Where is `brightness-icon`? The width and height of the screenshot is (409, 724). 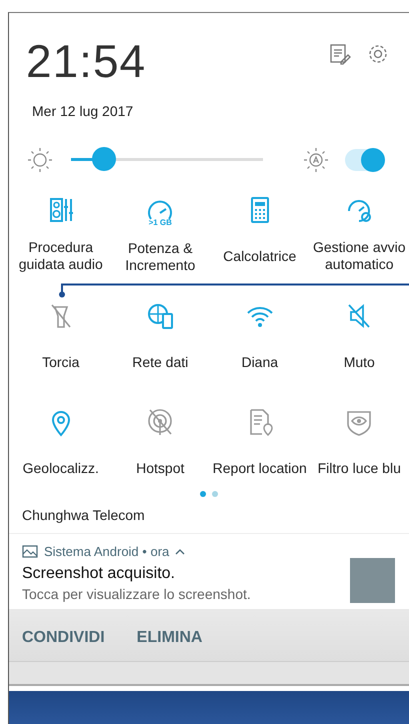
brightness-icon is located at coordinates (40, 160).